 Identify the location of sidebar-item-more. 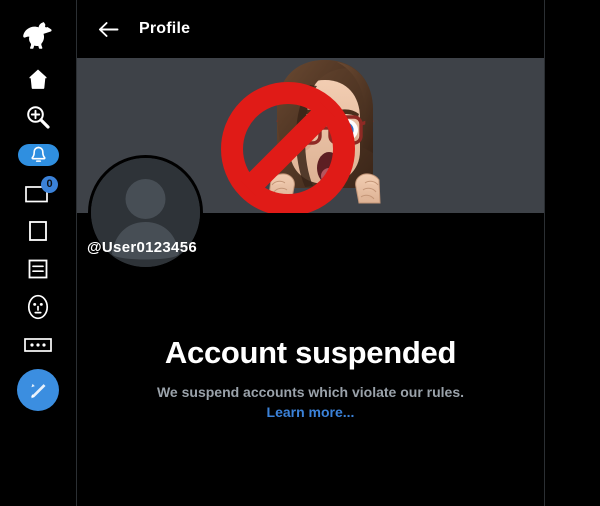
(38, 345).